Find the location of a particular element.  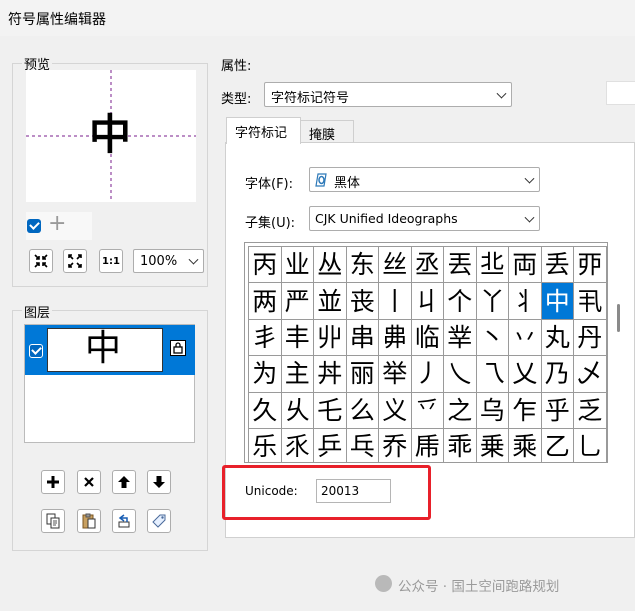

type-select: 字符标记符号 is located at coordinates (388, 94).